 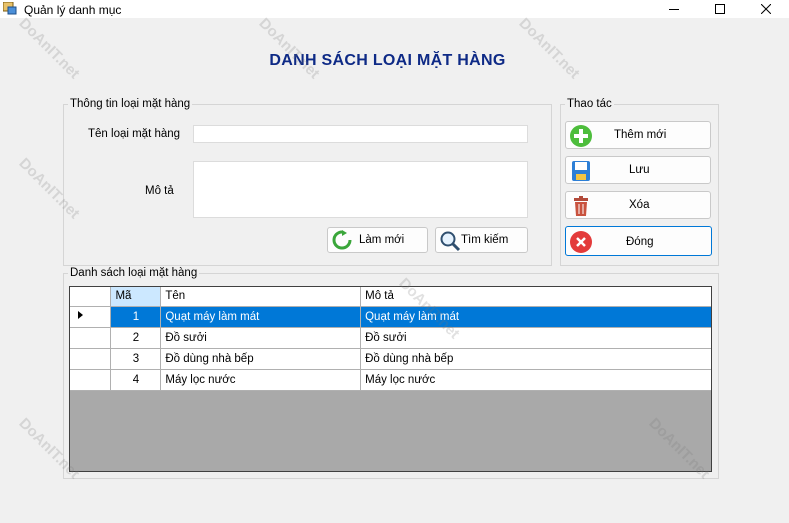 I want to click on desc-label: Mô tả, so click(x=159, y=191).